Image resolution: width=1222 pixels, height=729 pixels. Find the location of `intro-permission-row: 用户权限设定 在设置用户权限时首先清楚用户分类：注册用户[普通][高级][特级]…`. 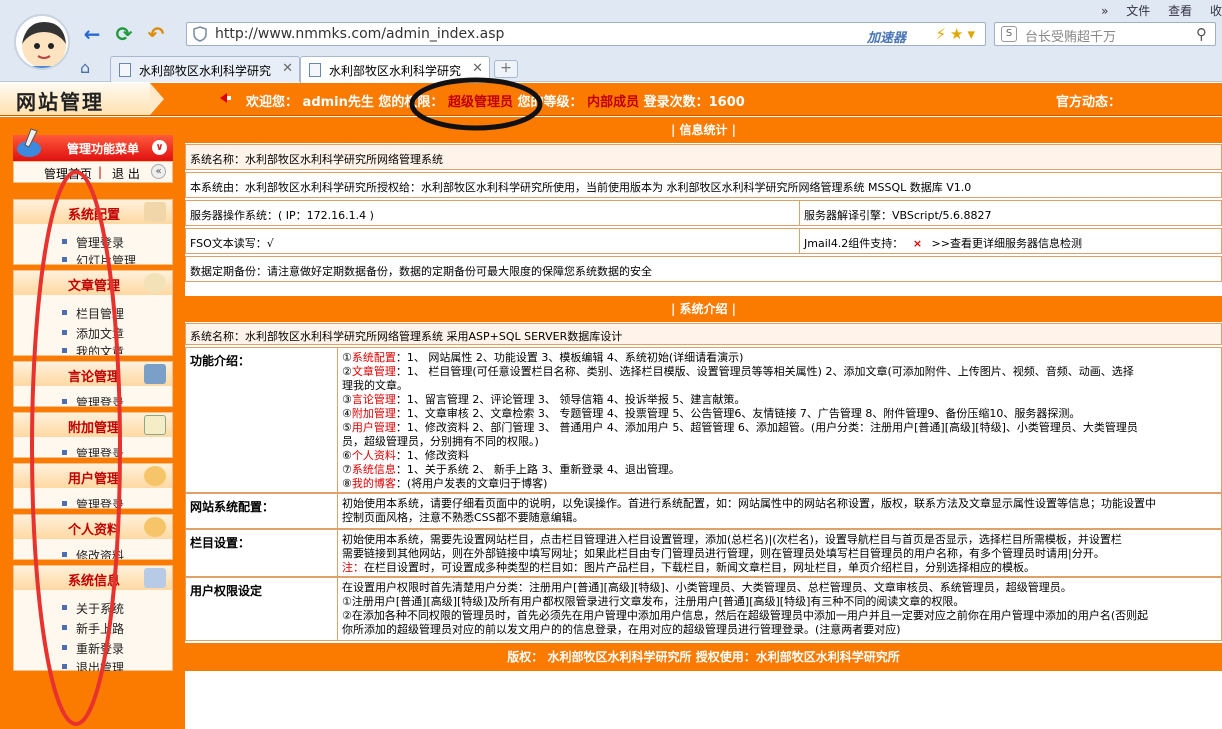

intro-permission-row: 用户权限设定 在设置用户权限时首先清楚用户分类：注册用户[普通][高级][特级]… is located at coordinates (703, 609).